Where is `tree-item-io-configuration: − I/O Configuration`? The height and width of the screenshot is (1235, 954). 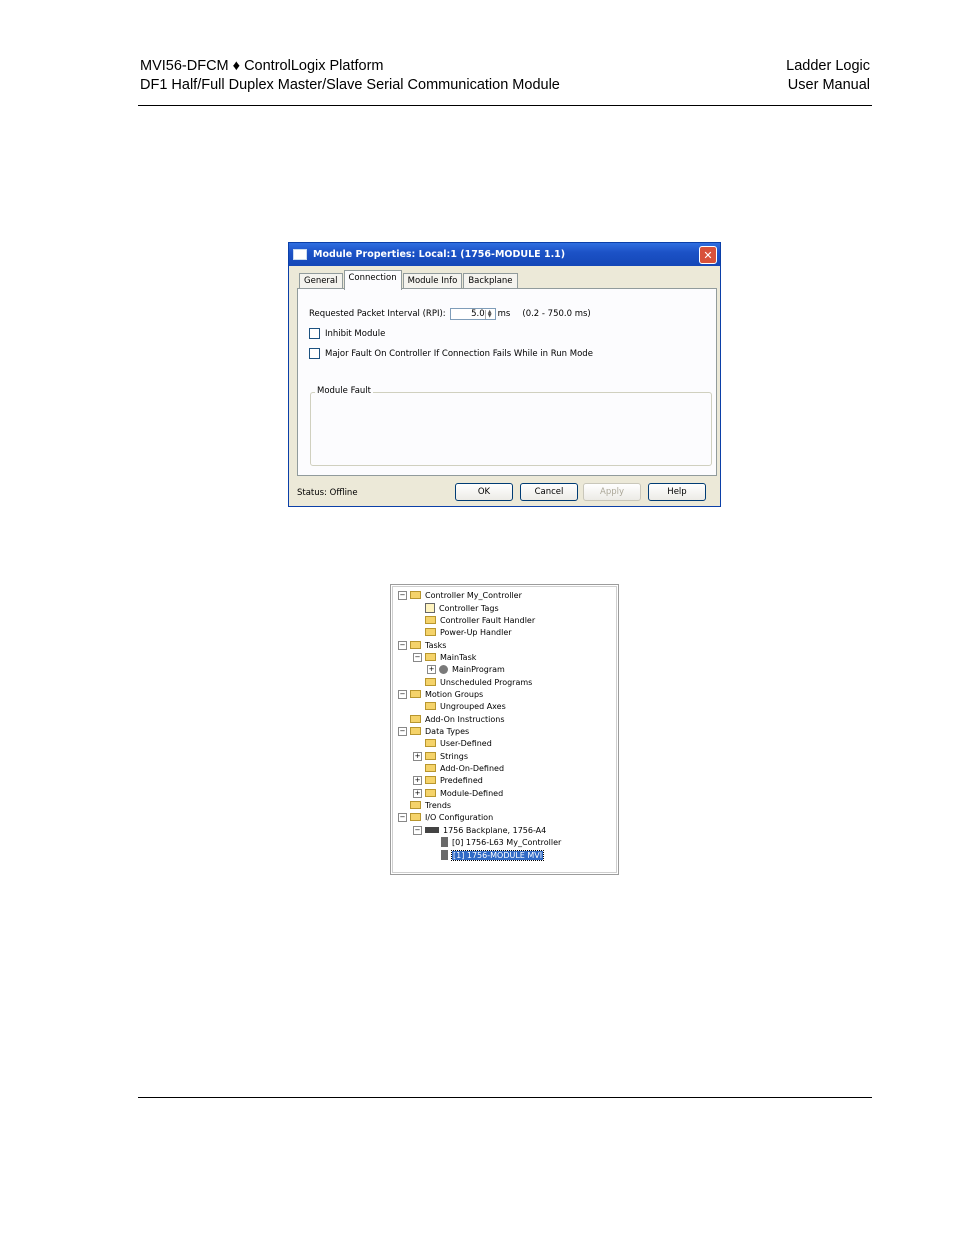 tree-item-io-configuration: − I/O Configuration is located at coordinates (445, 817).